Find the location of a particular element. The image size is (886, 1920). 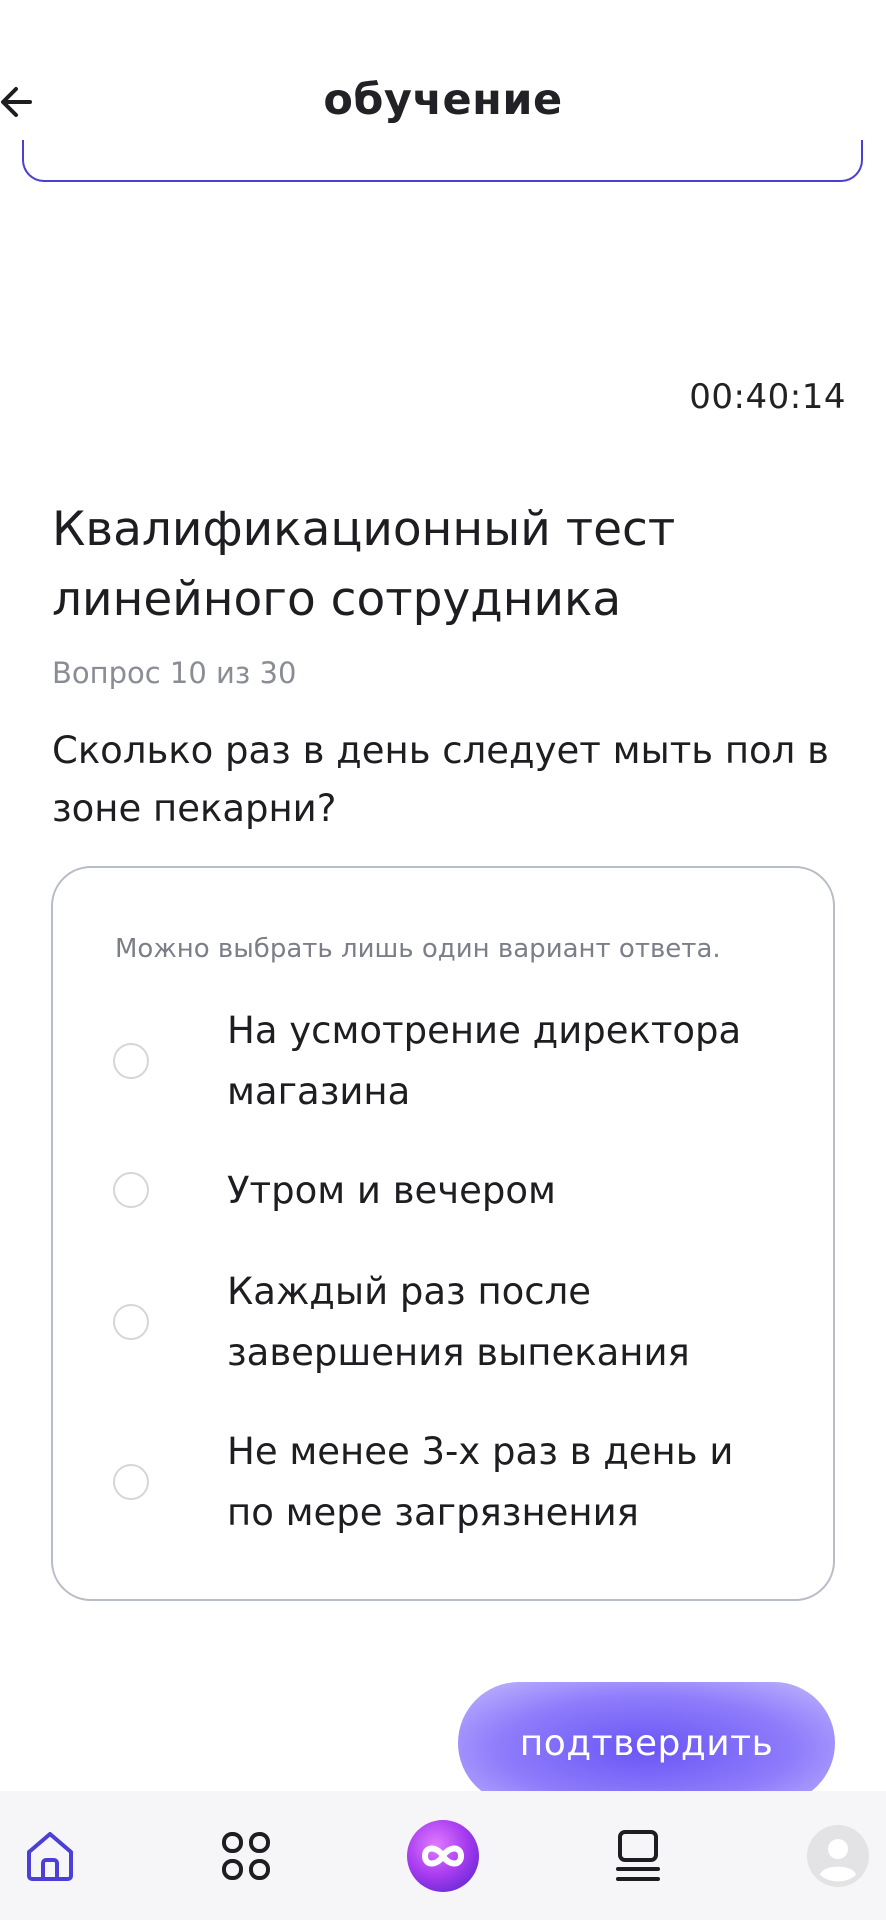

grid-icon is located at coordinates (246, 1855).